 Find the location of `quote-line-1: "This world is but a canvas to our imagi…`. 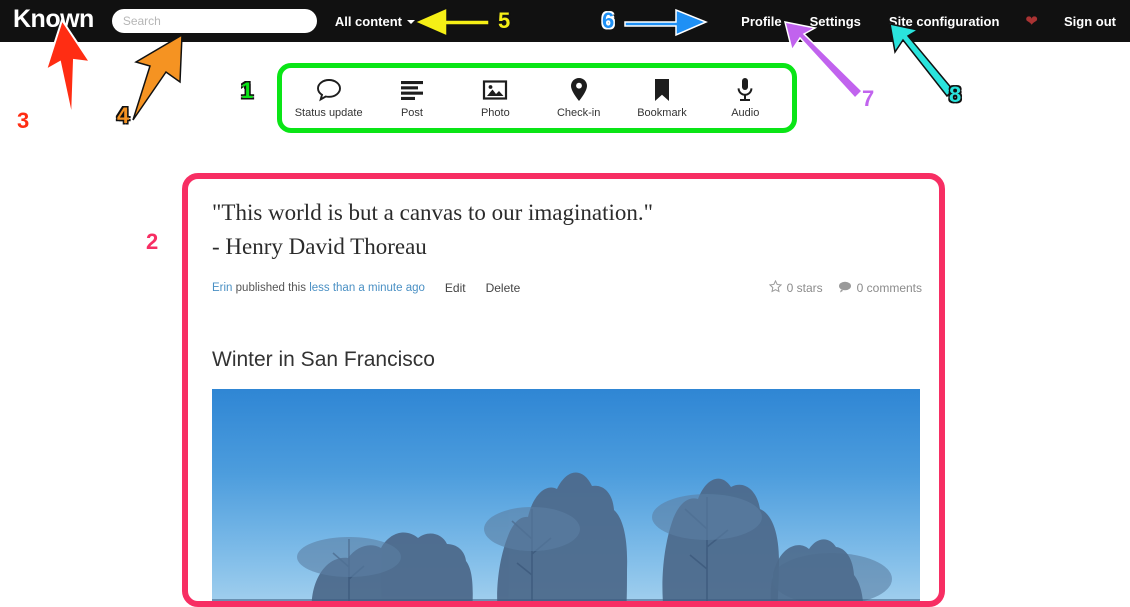

quote-line-1: "This world is but a canvas to our imagi… is located at coordinates (433, 212).